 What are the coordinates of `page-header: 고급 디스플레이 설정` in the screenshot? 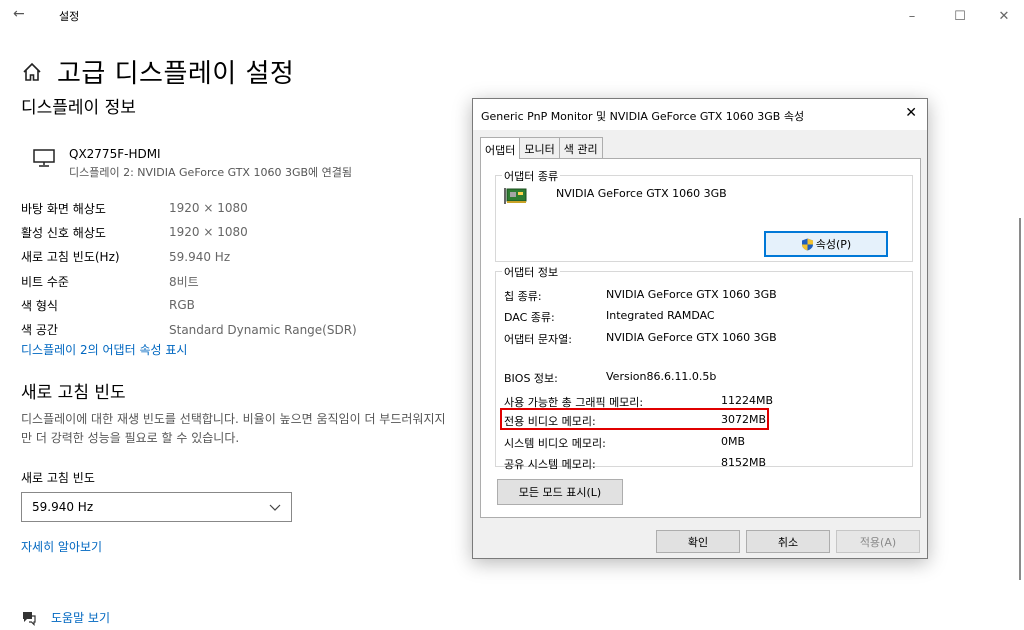 It's located at (157, 71).